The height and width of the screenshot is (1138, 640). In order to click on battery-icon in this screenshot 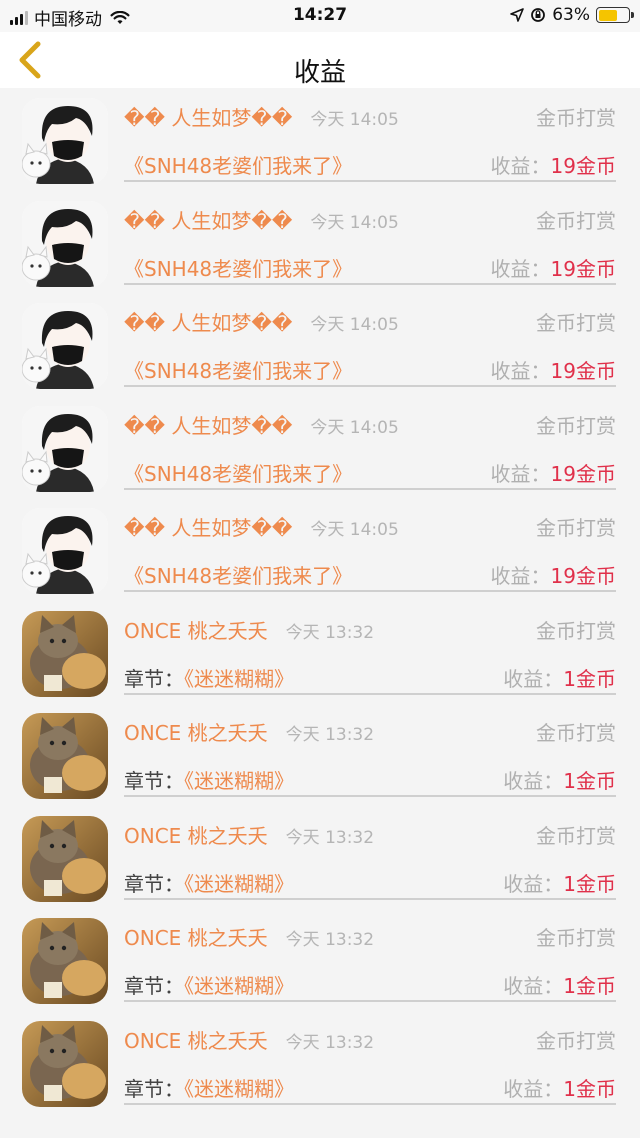, I will do `click(615, 15)`.